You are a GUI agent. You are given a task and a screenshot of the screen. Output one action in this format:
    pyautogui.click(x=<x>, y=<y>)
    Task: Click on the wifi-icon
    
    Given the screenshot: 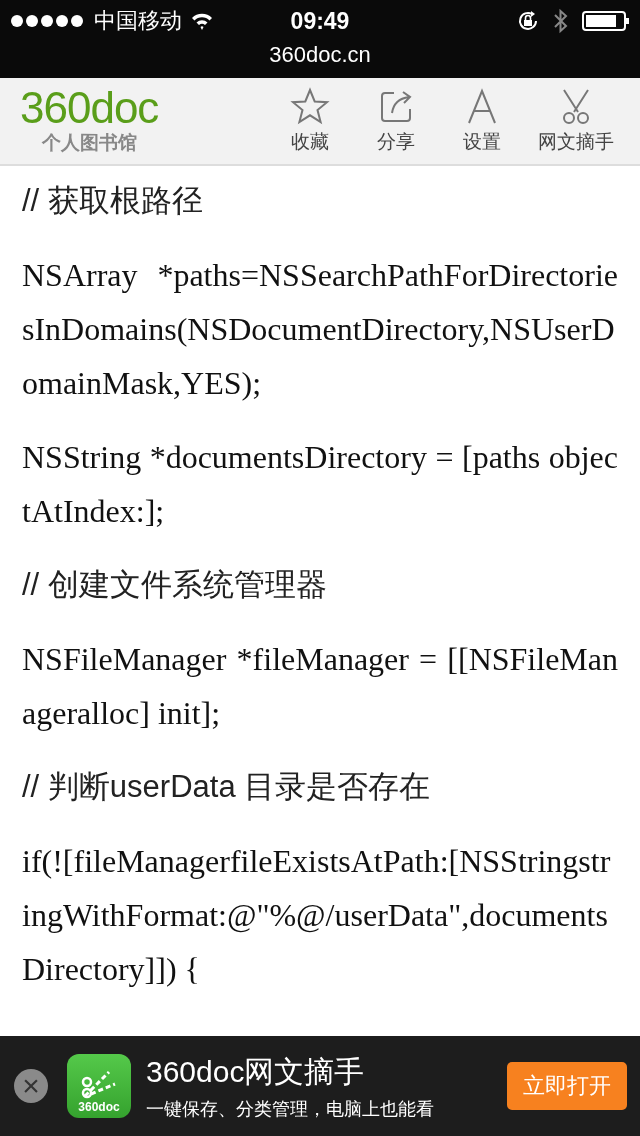 What is the action you would take?
    pyautogui.click(x=202, y=21)
    